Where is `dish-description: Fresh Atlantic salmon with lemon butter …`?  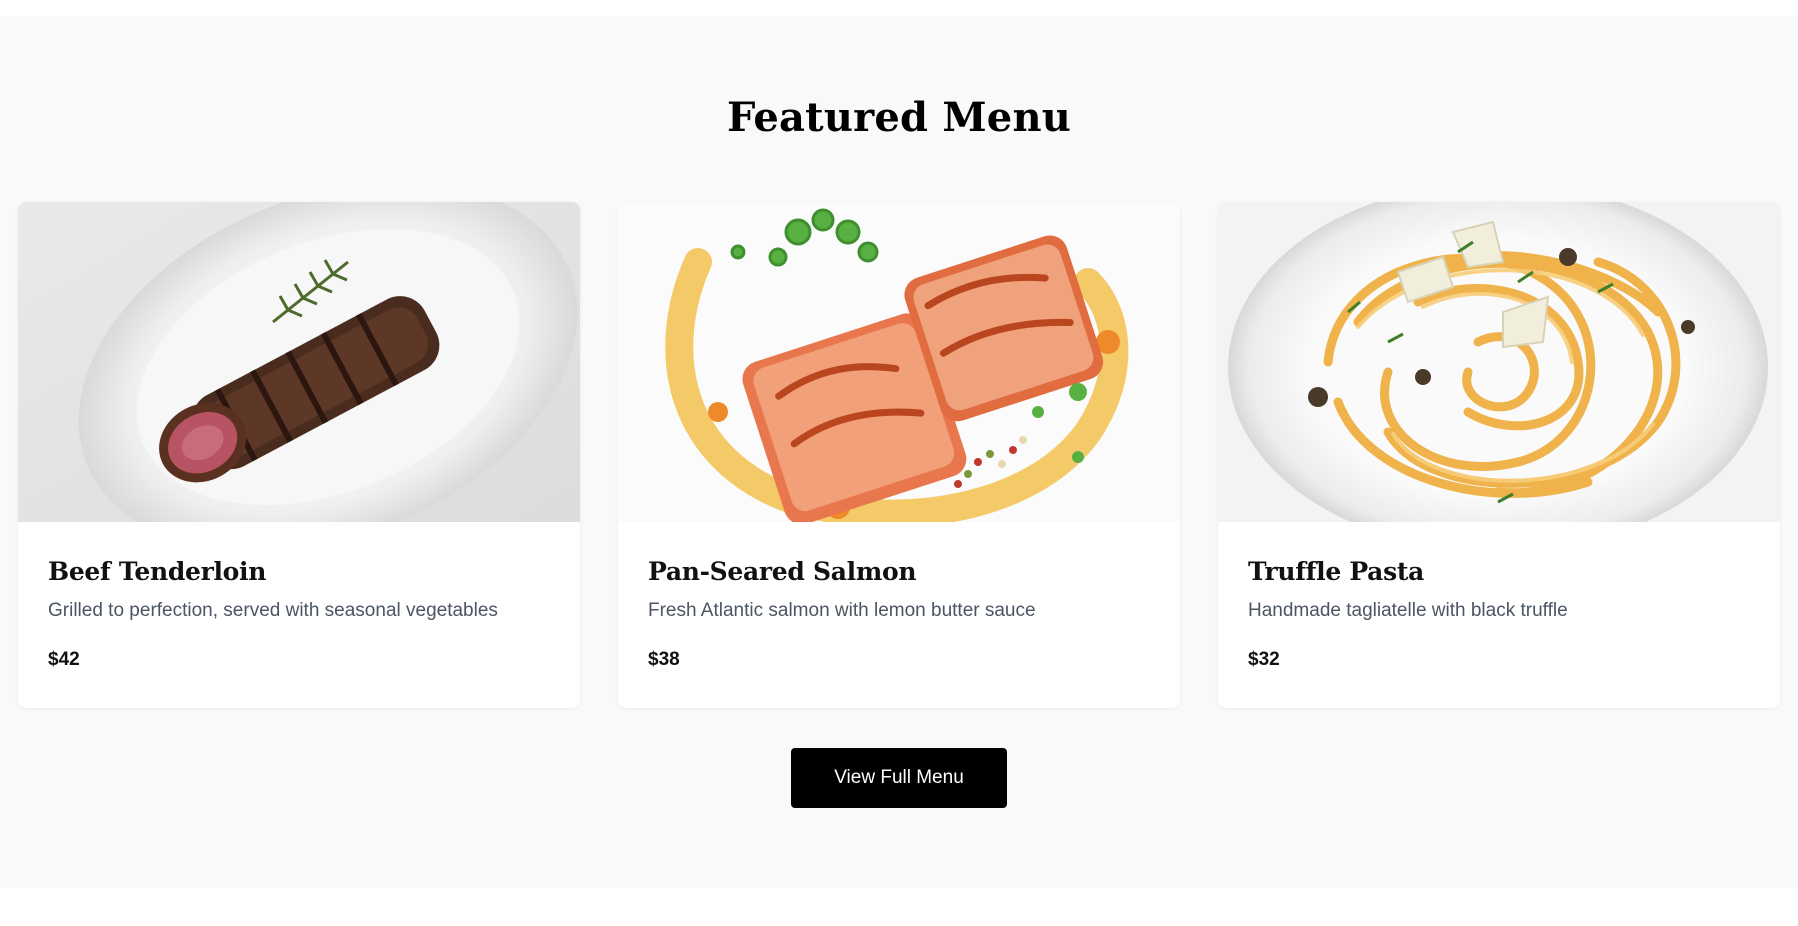
dish-description: Fresh Atlantic salmon with lemon butter … is located at coordinates (842, 610).